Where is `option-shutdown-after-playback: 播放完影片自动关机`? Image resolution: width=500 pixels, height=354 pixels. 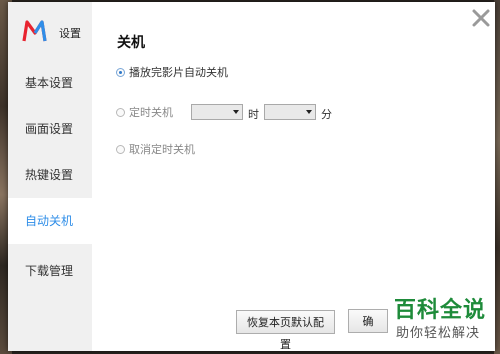 option-shutdown-after-playback: 播放完影片自动关机 is located at coordinates (172, 72).